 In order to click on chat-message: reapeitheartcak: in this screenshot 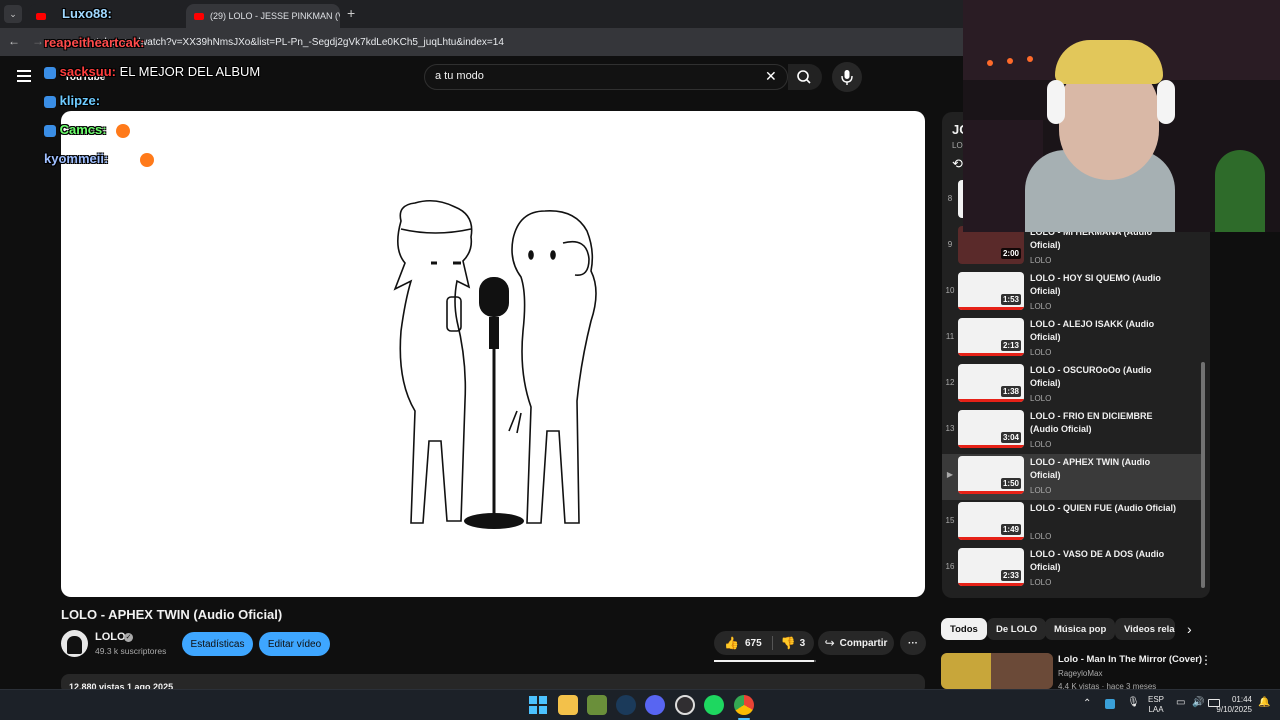, I will do `click(94, 42)`.